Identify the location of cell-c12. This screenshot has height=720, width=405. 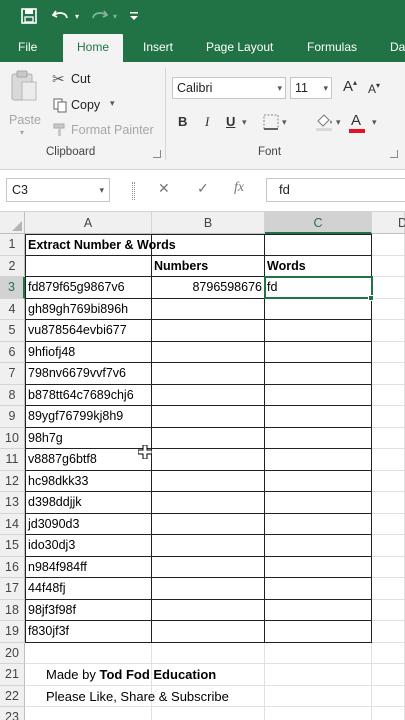
(318, 481).